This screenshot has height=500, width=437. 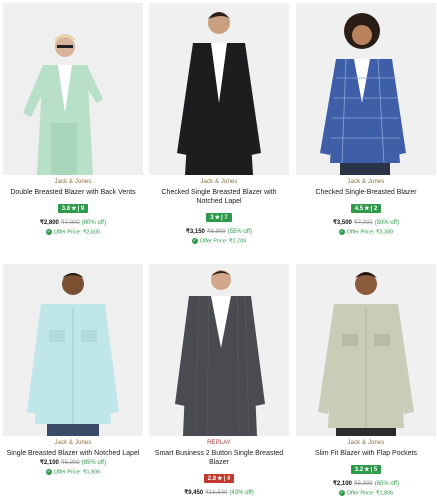 What do you see at coordinates (93, 223) in the screenshot?
I see `discount: (60% off)` at bounding box center [93, 223].